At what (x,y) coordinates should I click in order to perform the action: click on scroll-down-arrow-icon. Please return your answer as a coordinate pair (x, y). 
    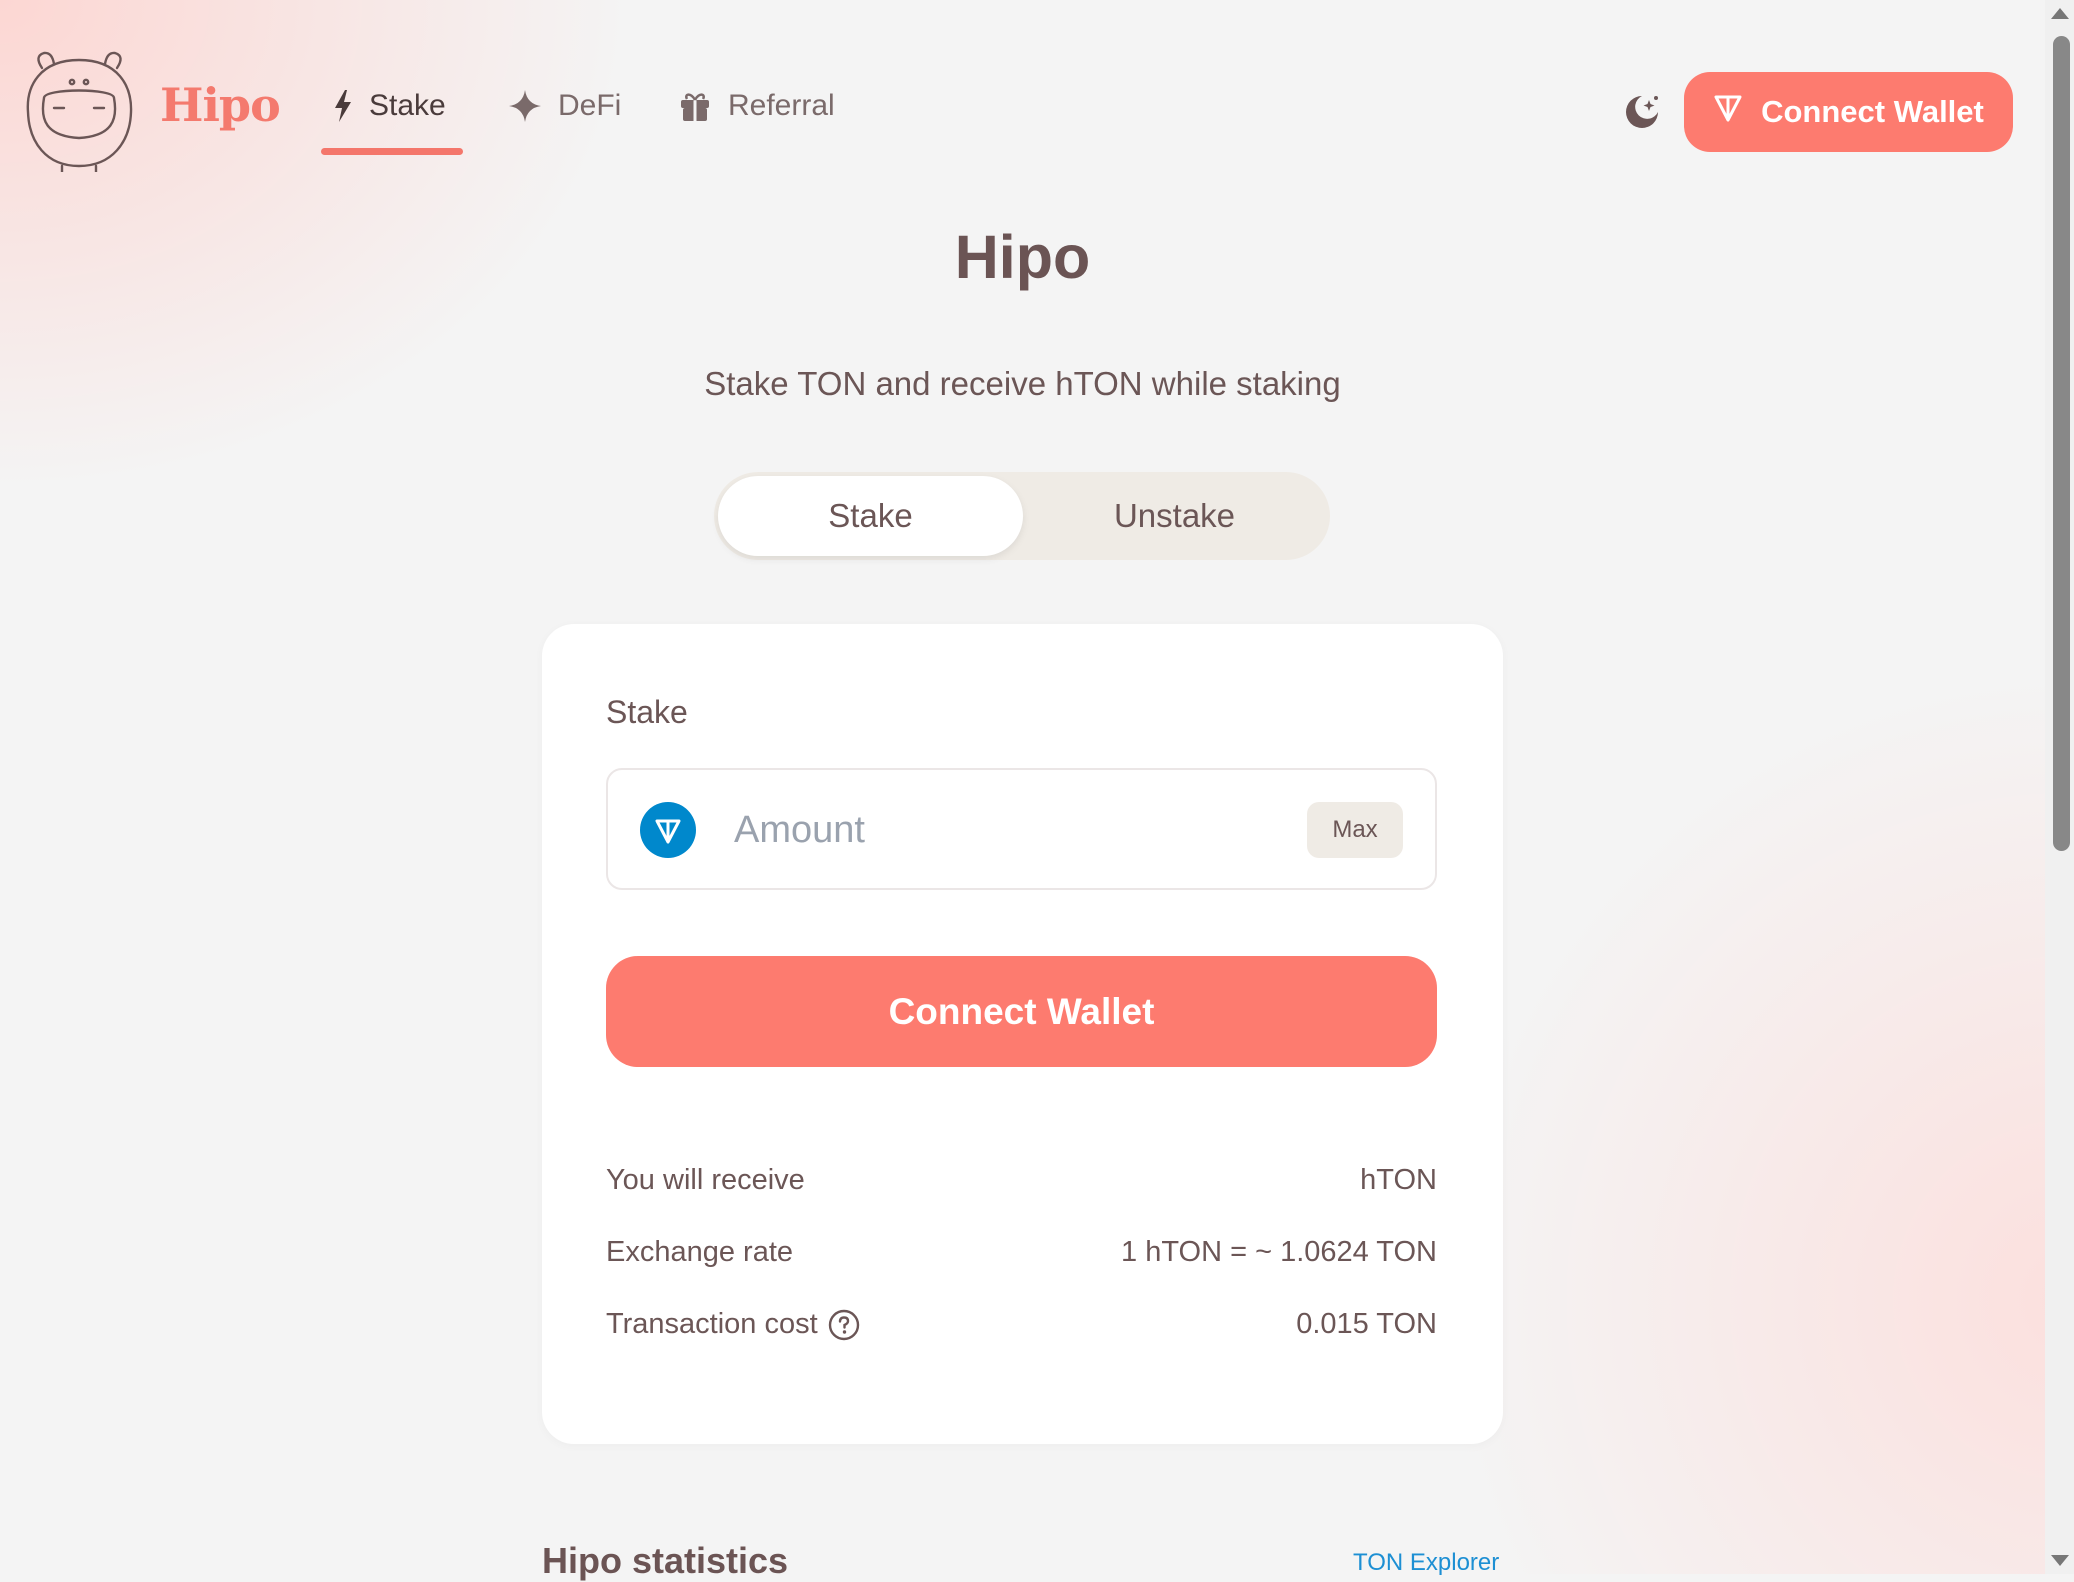
    Looking at the image, I should click on (2060, 1560).